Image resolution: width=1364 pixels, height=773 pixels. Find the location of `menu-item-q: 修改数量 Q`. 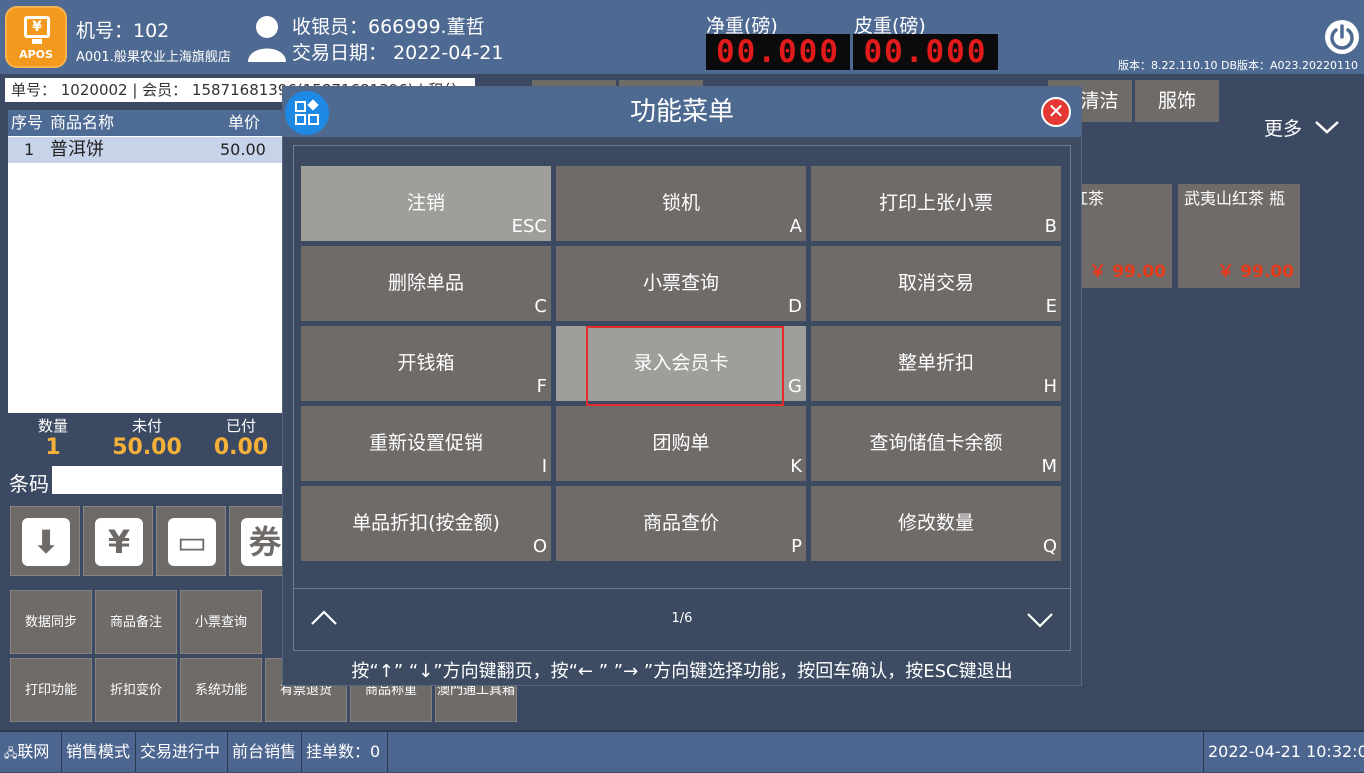

menu-item-q: 修改数量 Q is located at coordinates (936, 523).